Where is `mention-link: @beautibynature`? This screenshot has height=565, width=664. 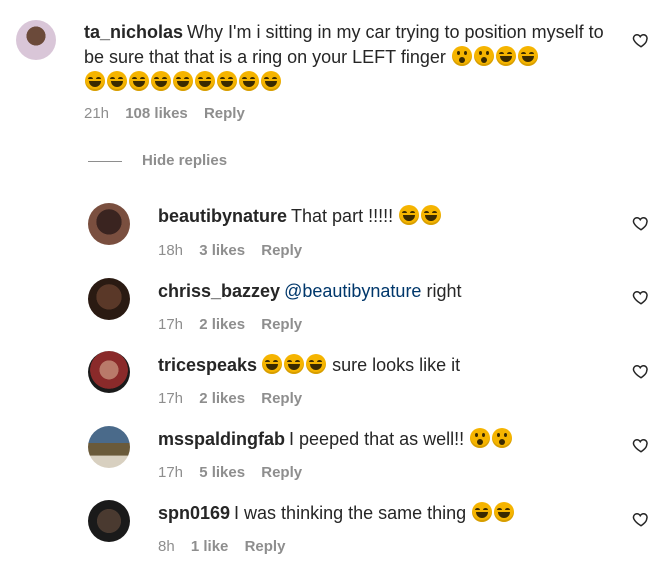
mention-link: @beautibynature is located at coordinates (352, 291).